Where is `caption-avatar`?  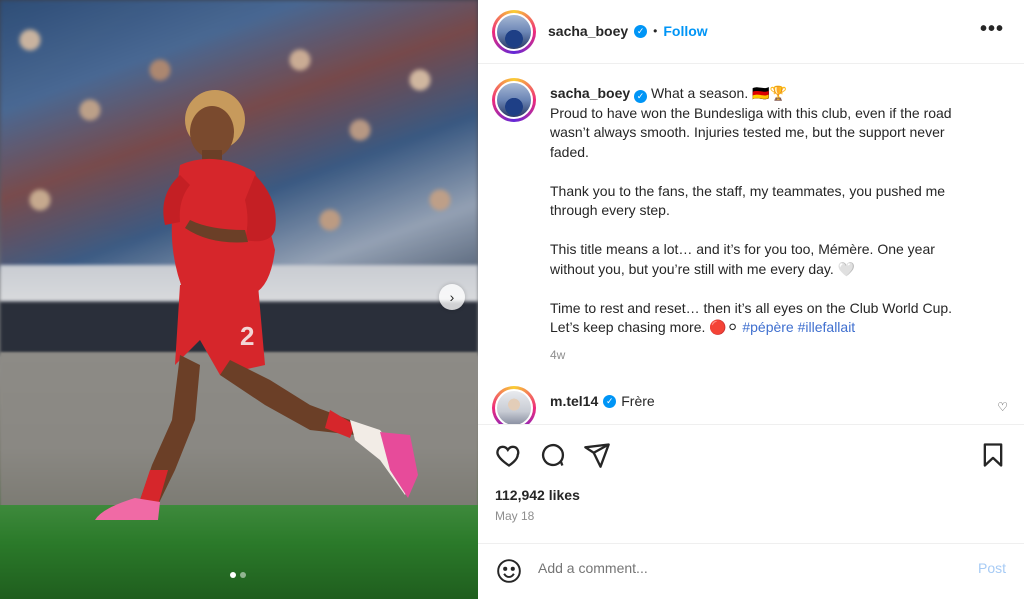 caption-avatar is located at coordinates (514, 100).